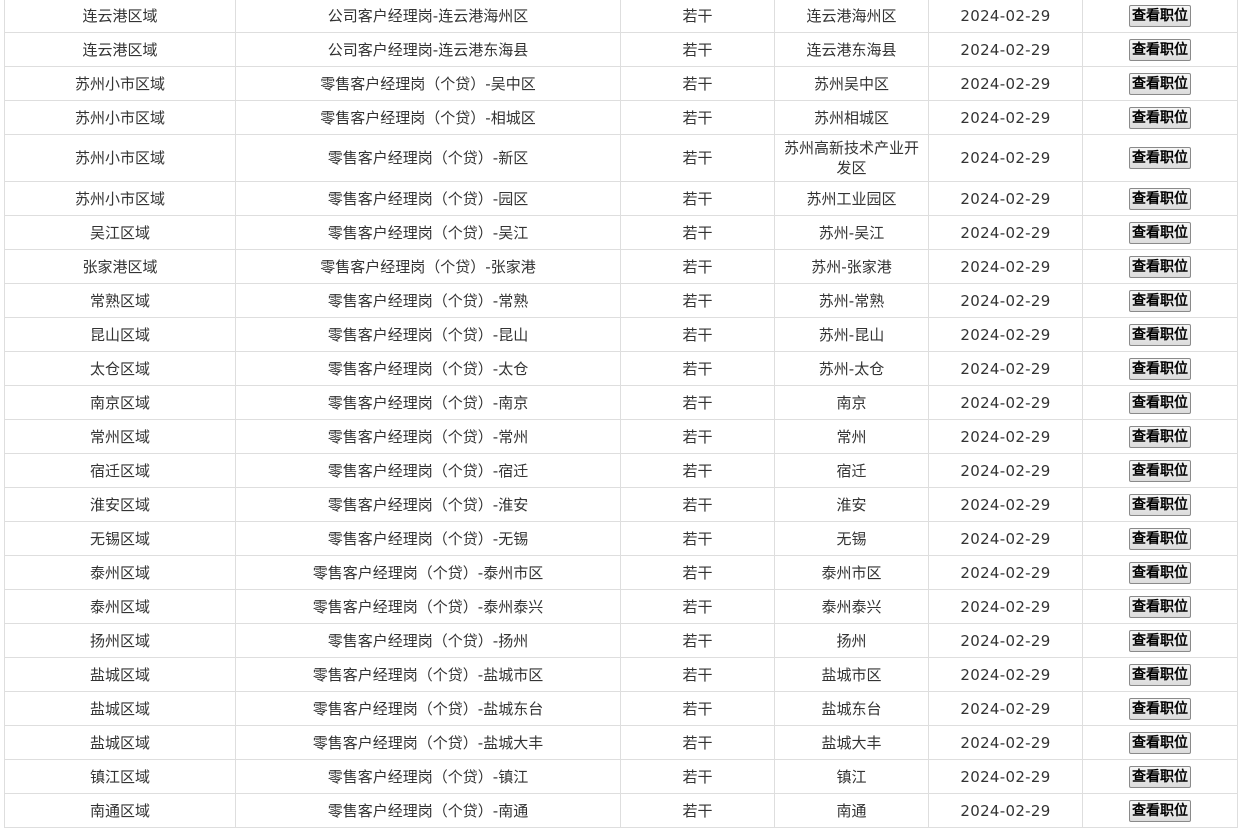 This screenshot has width=1240, height=836. I want to click on region-text: 扬州区域, so click(119, 640).